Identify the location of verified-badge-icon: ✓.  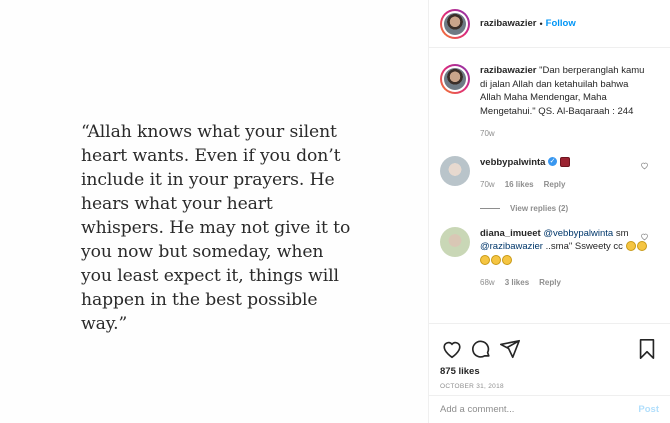
(553, 162).